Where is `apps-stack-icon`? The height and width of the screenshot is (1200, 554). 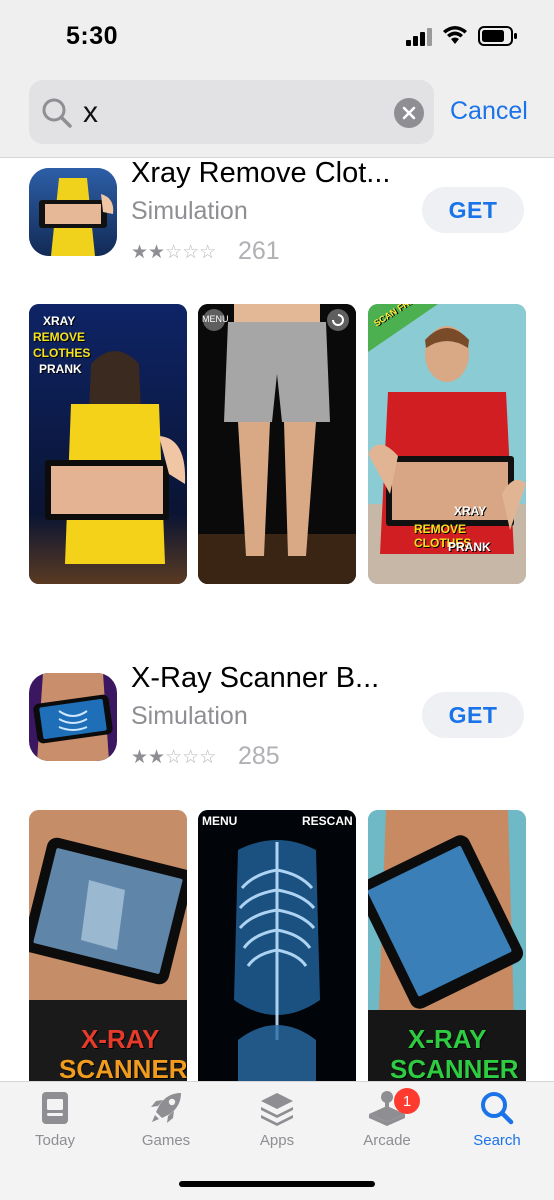
apps-stack-icon is located at coordinates (277, 1109).